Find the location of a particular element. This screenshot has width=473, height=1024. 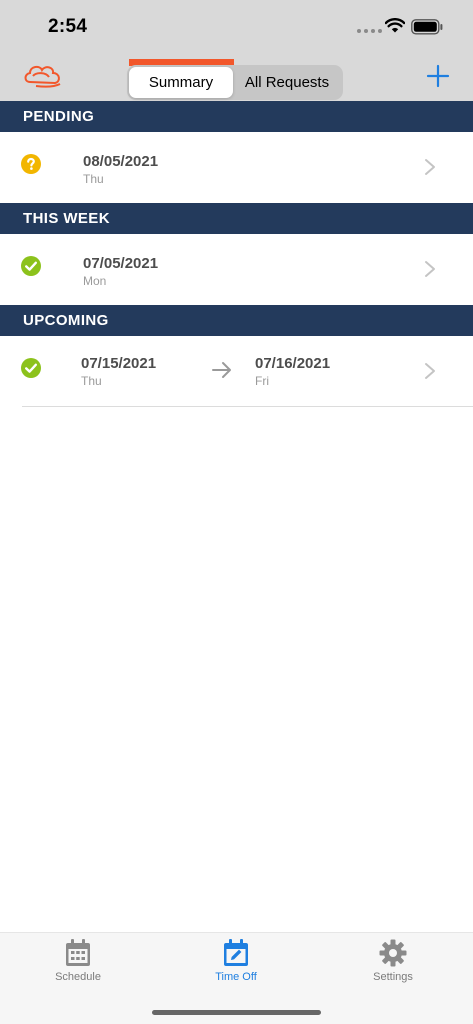

question-circle-icon is located at coordinates (31, 164).